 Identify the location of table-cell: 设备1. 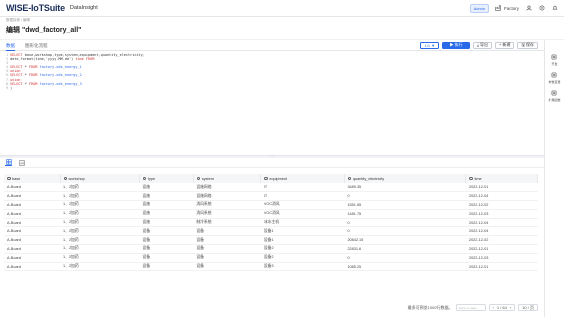
(302, 240).